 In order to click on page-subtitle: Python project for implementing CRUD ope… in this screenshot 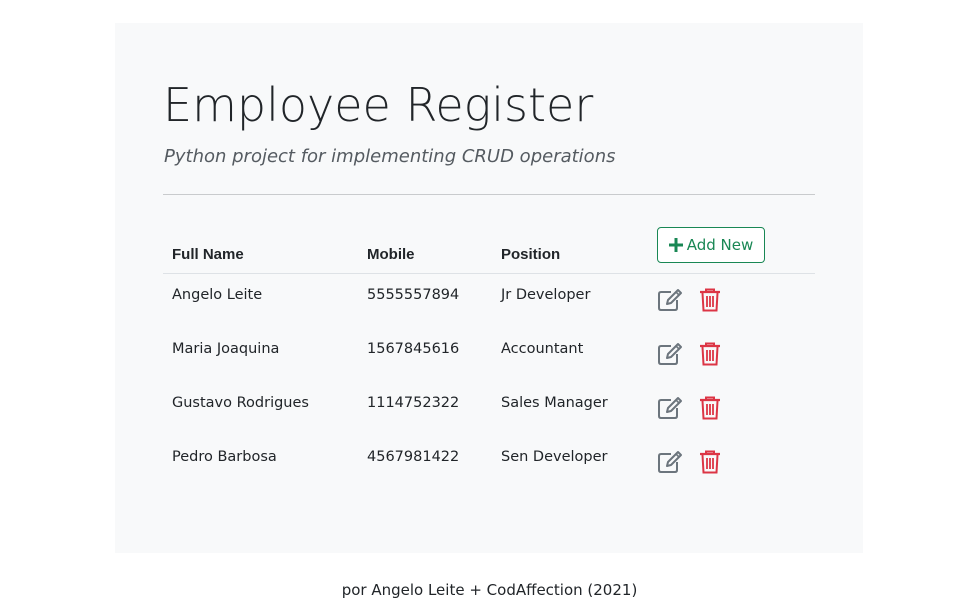, I will do `click(390, 156)`.